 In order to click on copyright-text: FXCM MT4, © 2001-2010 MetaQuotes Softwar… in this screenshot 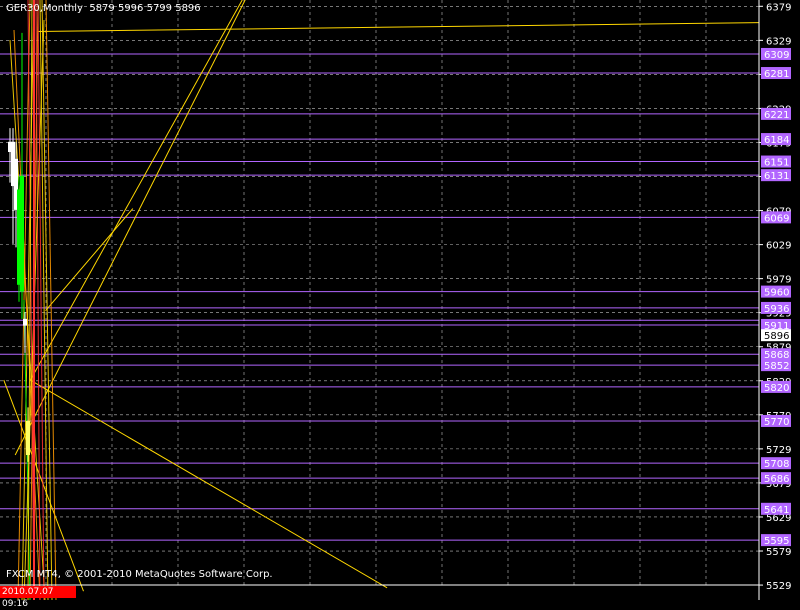, I will do `click(139, 574)`.